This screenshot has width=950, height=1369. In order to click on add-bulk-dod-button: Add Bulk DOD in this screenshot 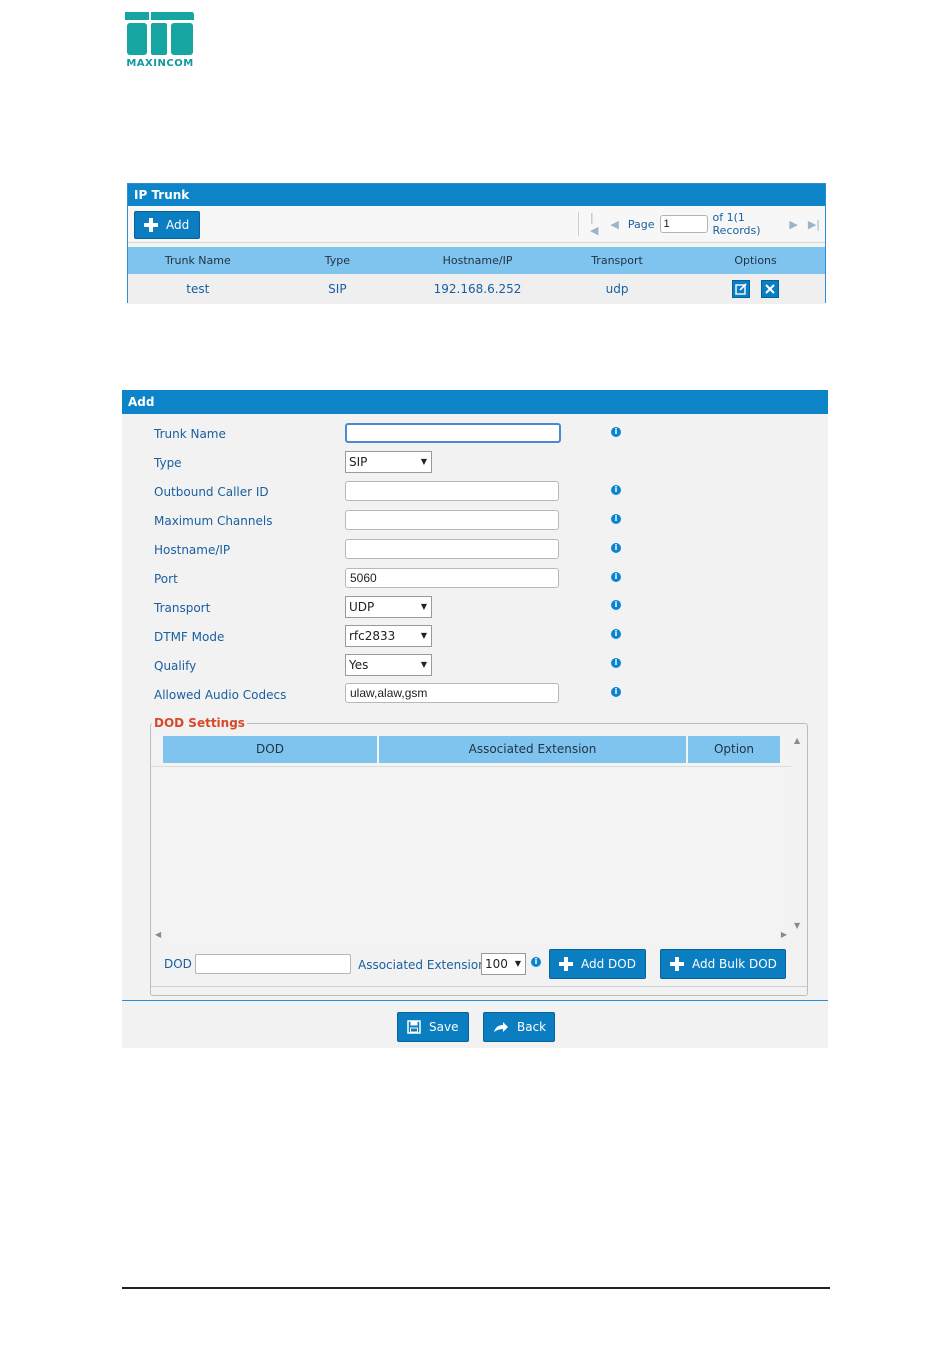, I will do `click(723, 964)`.